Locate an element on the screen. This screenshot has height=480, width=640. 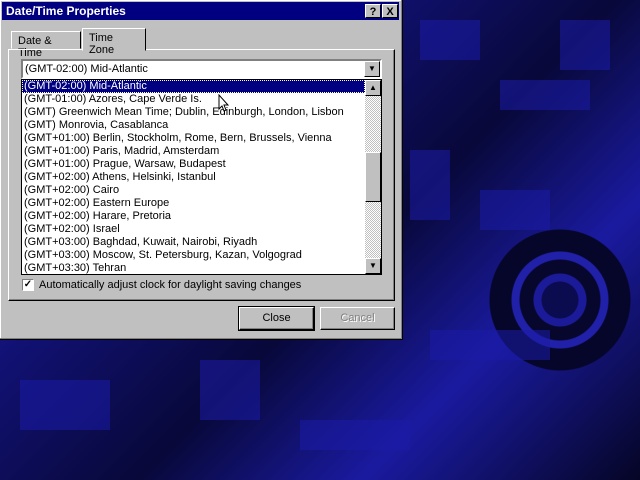
combo-dropdown-button: ▼ is located at coordinates (372, 69).